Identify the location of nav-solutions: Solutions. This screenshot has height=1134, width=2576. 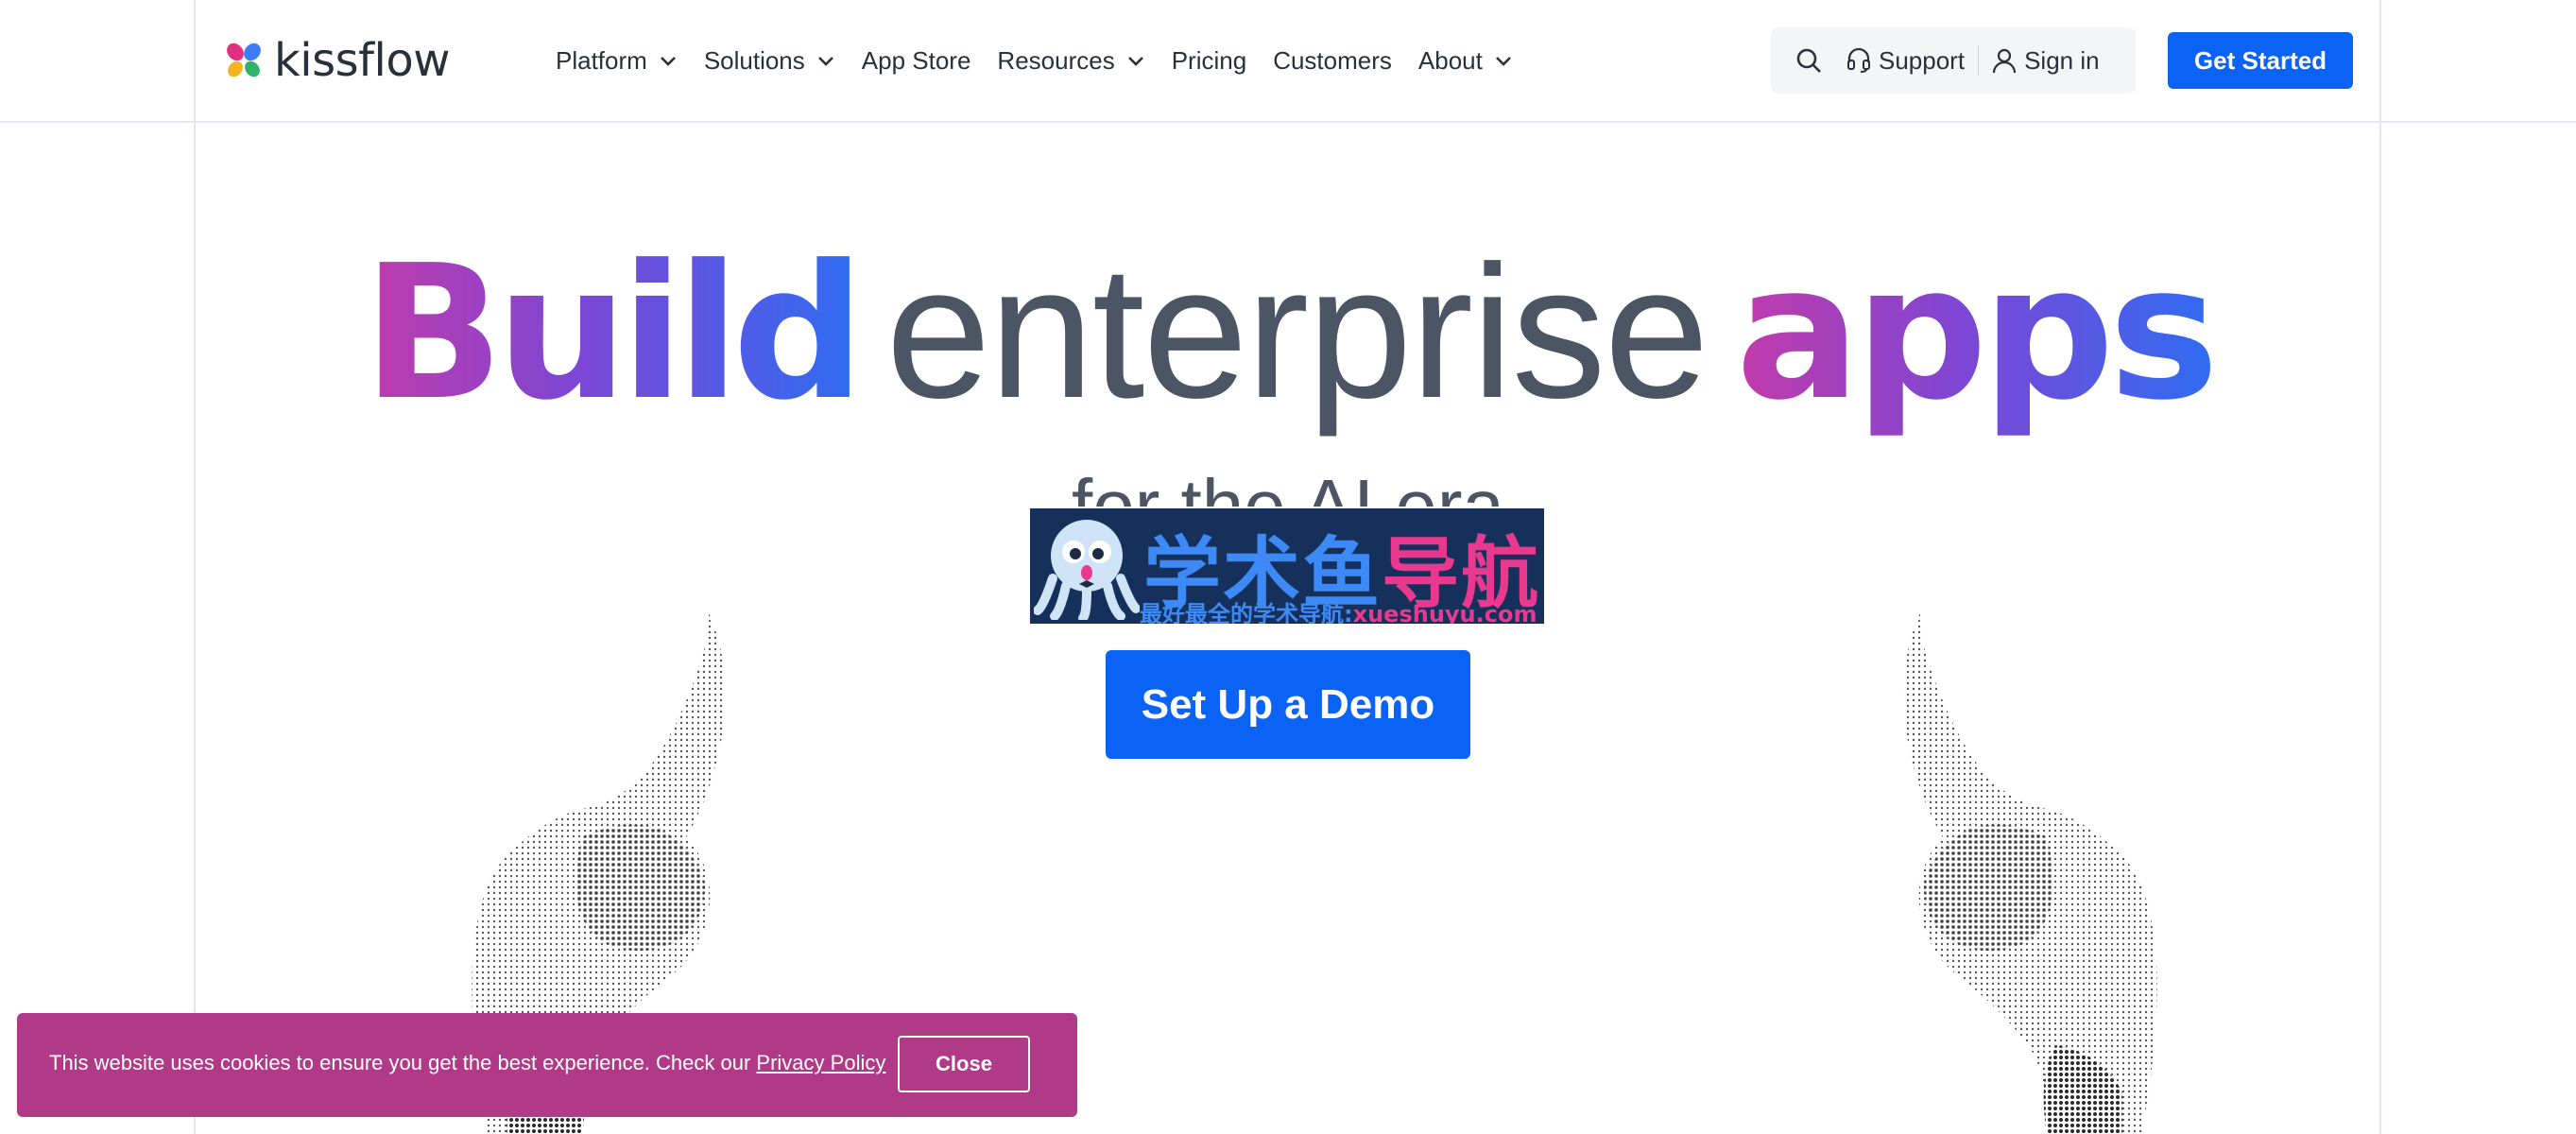
(769, 61).